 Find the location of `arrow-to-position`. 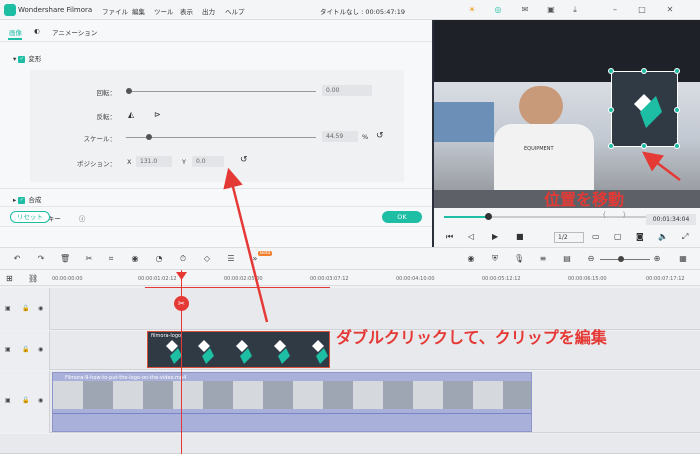

arrow-to-position is located at coordinates (246, 245).